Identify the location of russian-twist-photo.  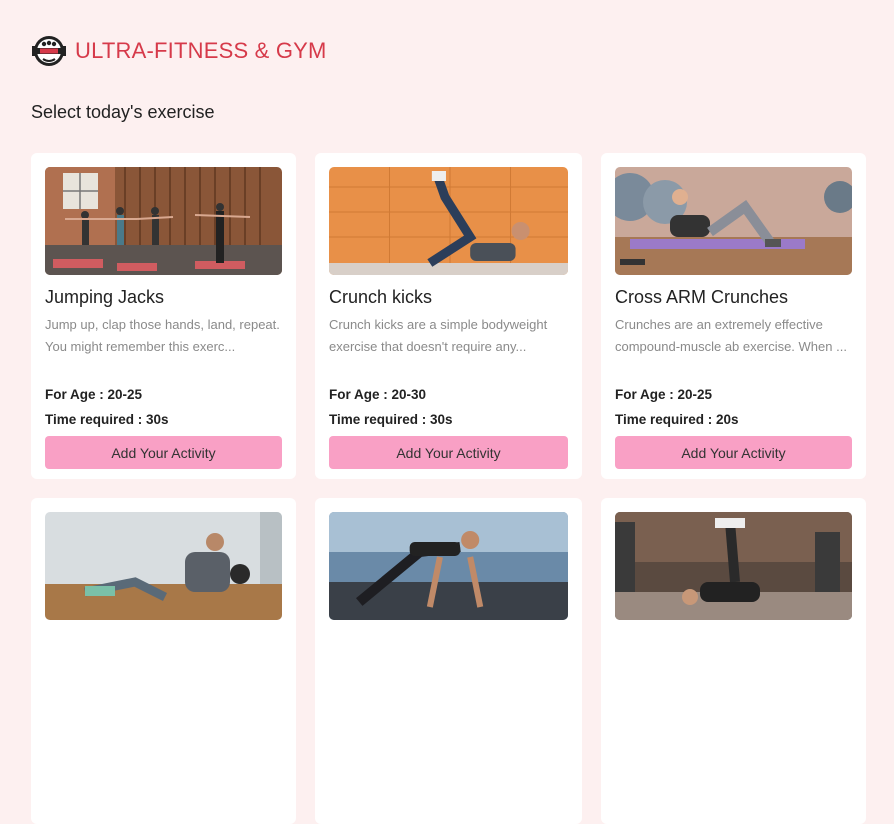
(163, 566).